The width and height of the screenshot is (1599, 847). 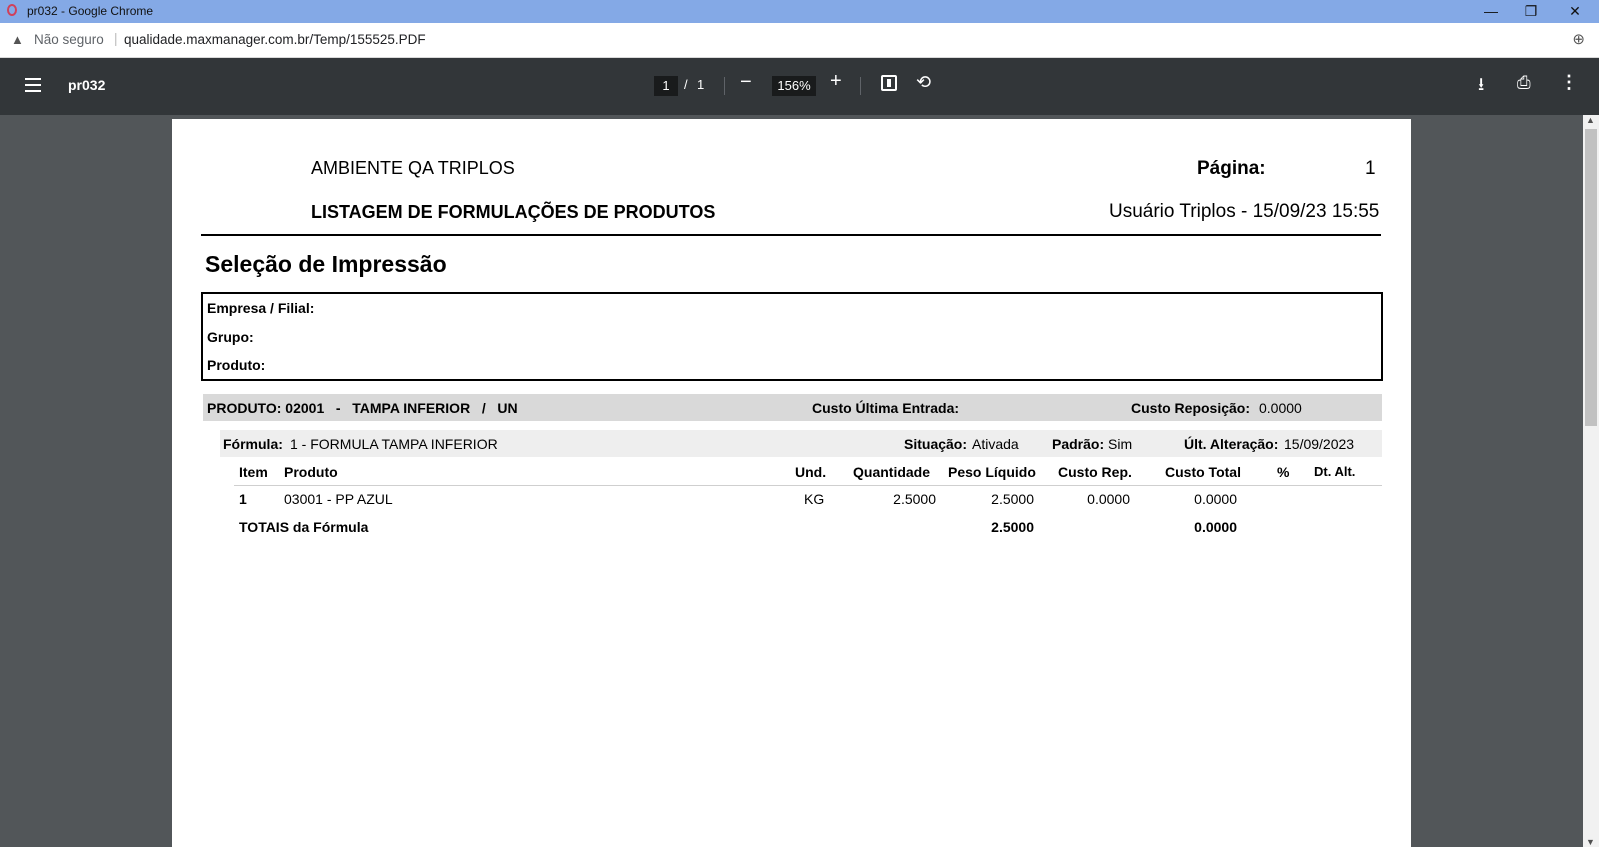 I want to click on row-item: 1, so click(x=243, y=499).